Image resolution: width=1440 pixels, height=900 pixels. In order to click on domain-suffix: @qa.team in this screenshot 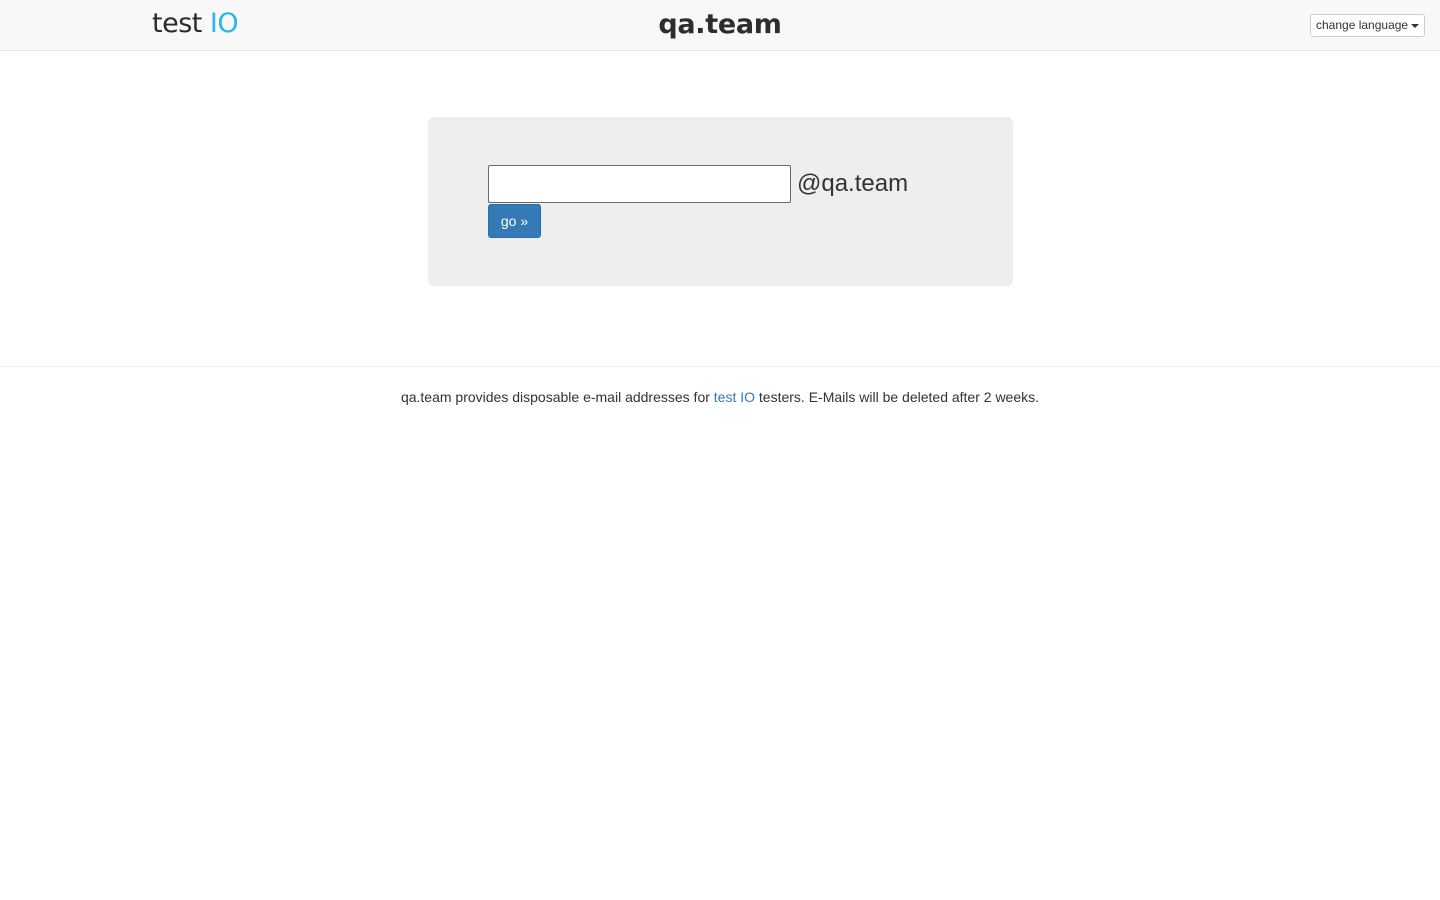, I will do `click(853, 183)`.